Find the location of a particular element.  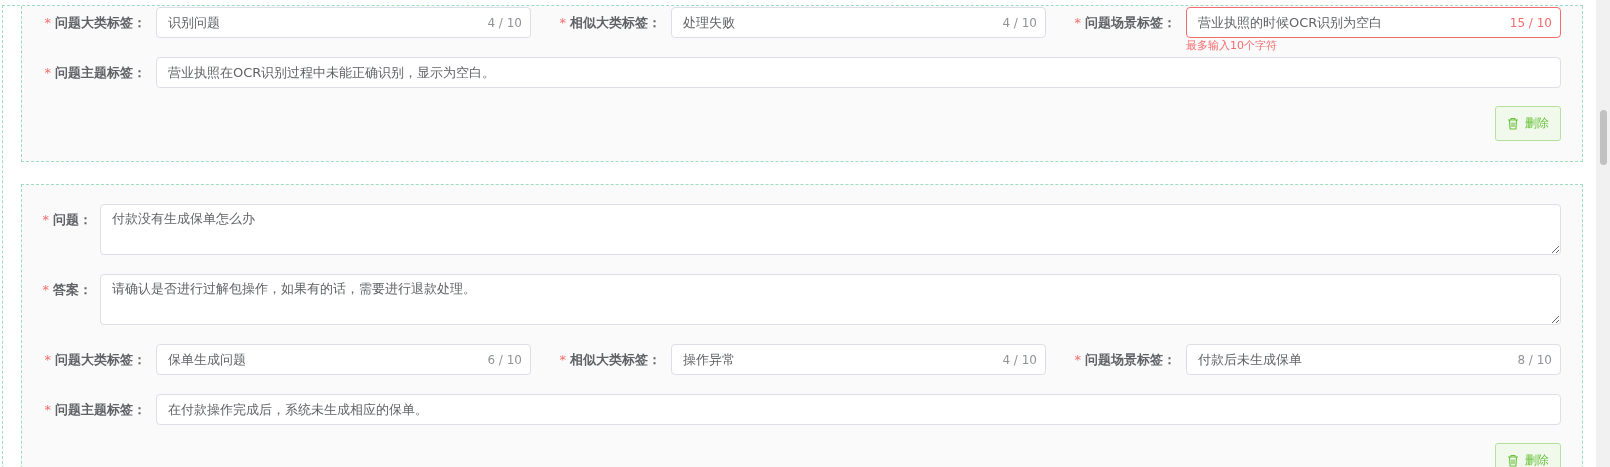

input-field: 识别问题 4 / 10 is located at coordinates (343, 22).